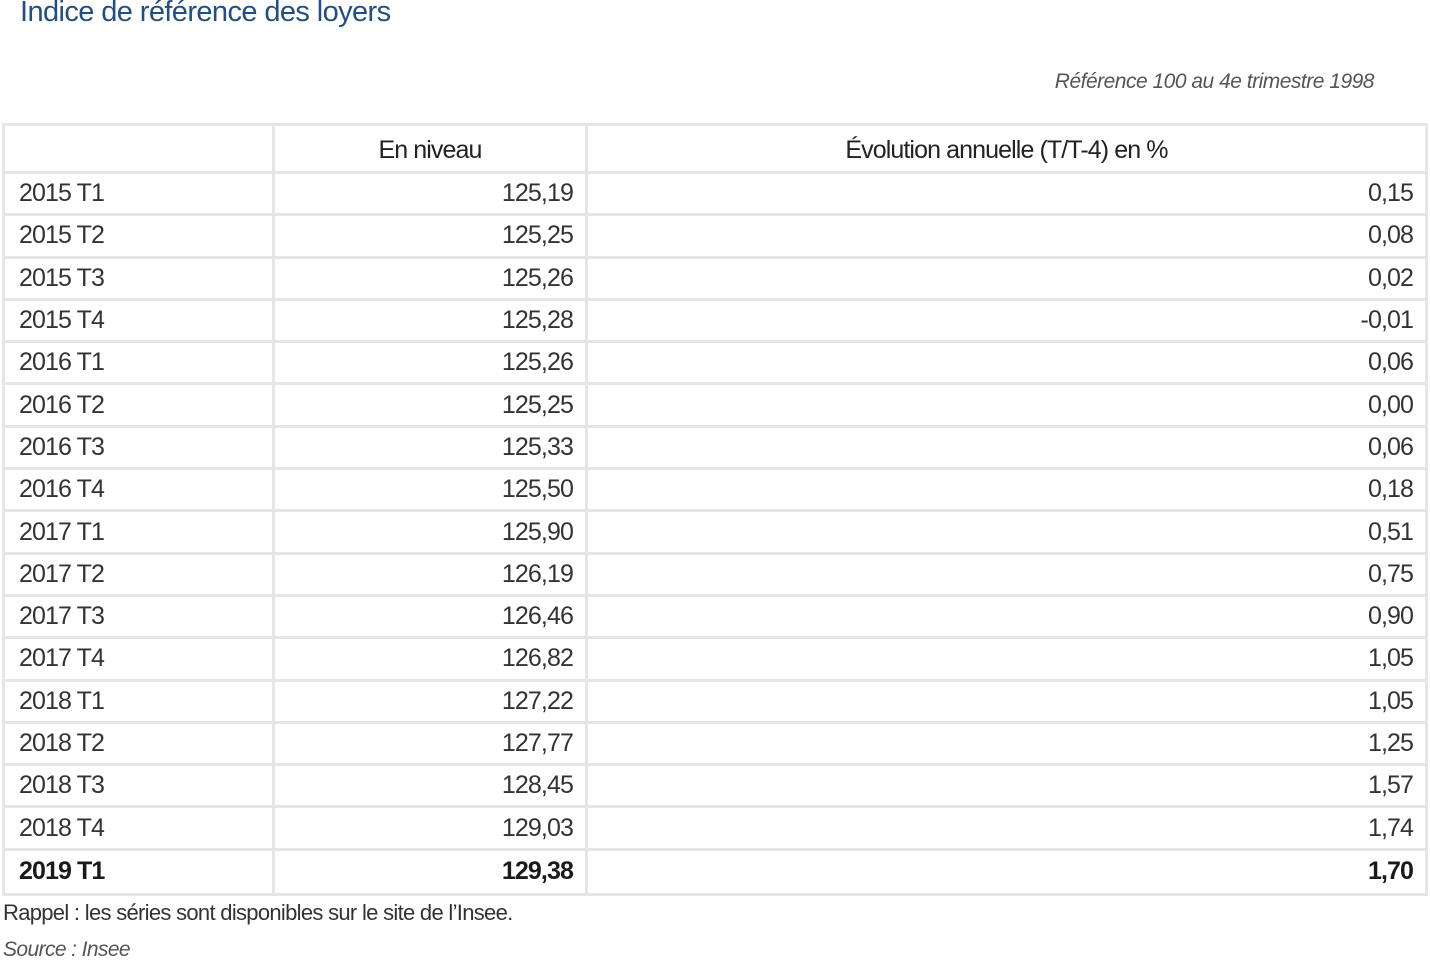 Image resolution: width=1430 pixels, height=965 pixels. I want to click on table-row: 2016 T3 125,33 0,06, so click(715, 449).